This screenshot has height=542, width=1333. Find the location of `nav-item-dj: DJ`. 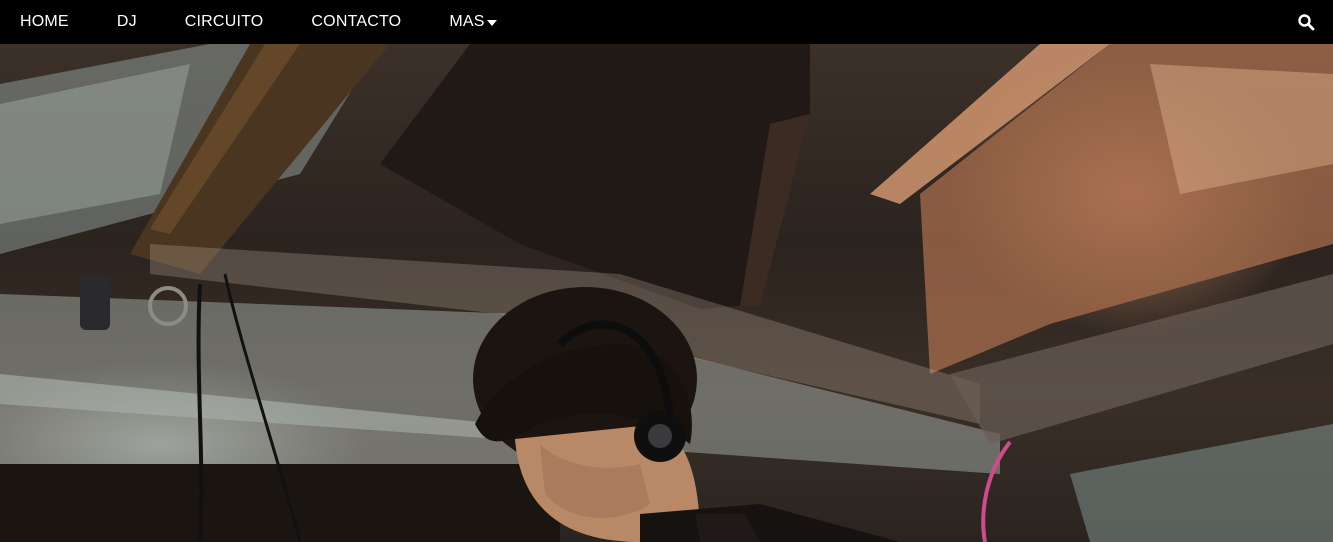

nav-item-dj: DJ is located at coordinates (127, 22).